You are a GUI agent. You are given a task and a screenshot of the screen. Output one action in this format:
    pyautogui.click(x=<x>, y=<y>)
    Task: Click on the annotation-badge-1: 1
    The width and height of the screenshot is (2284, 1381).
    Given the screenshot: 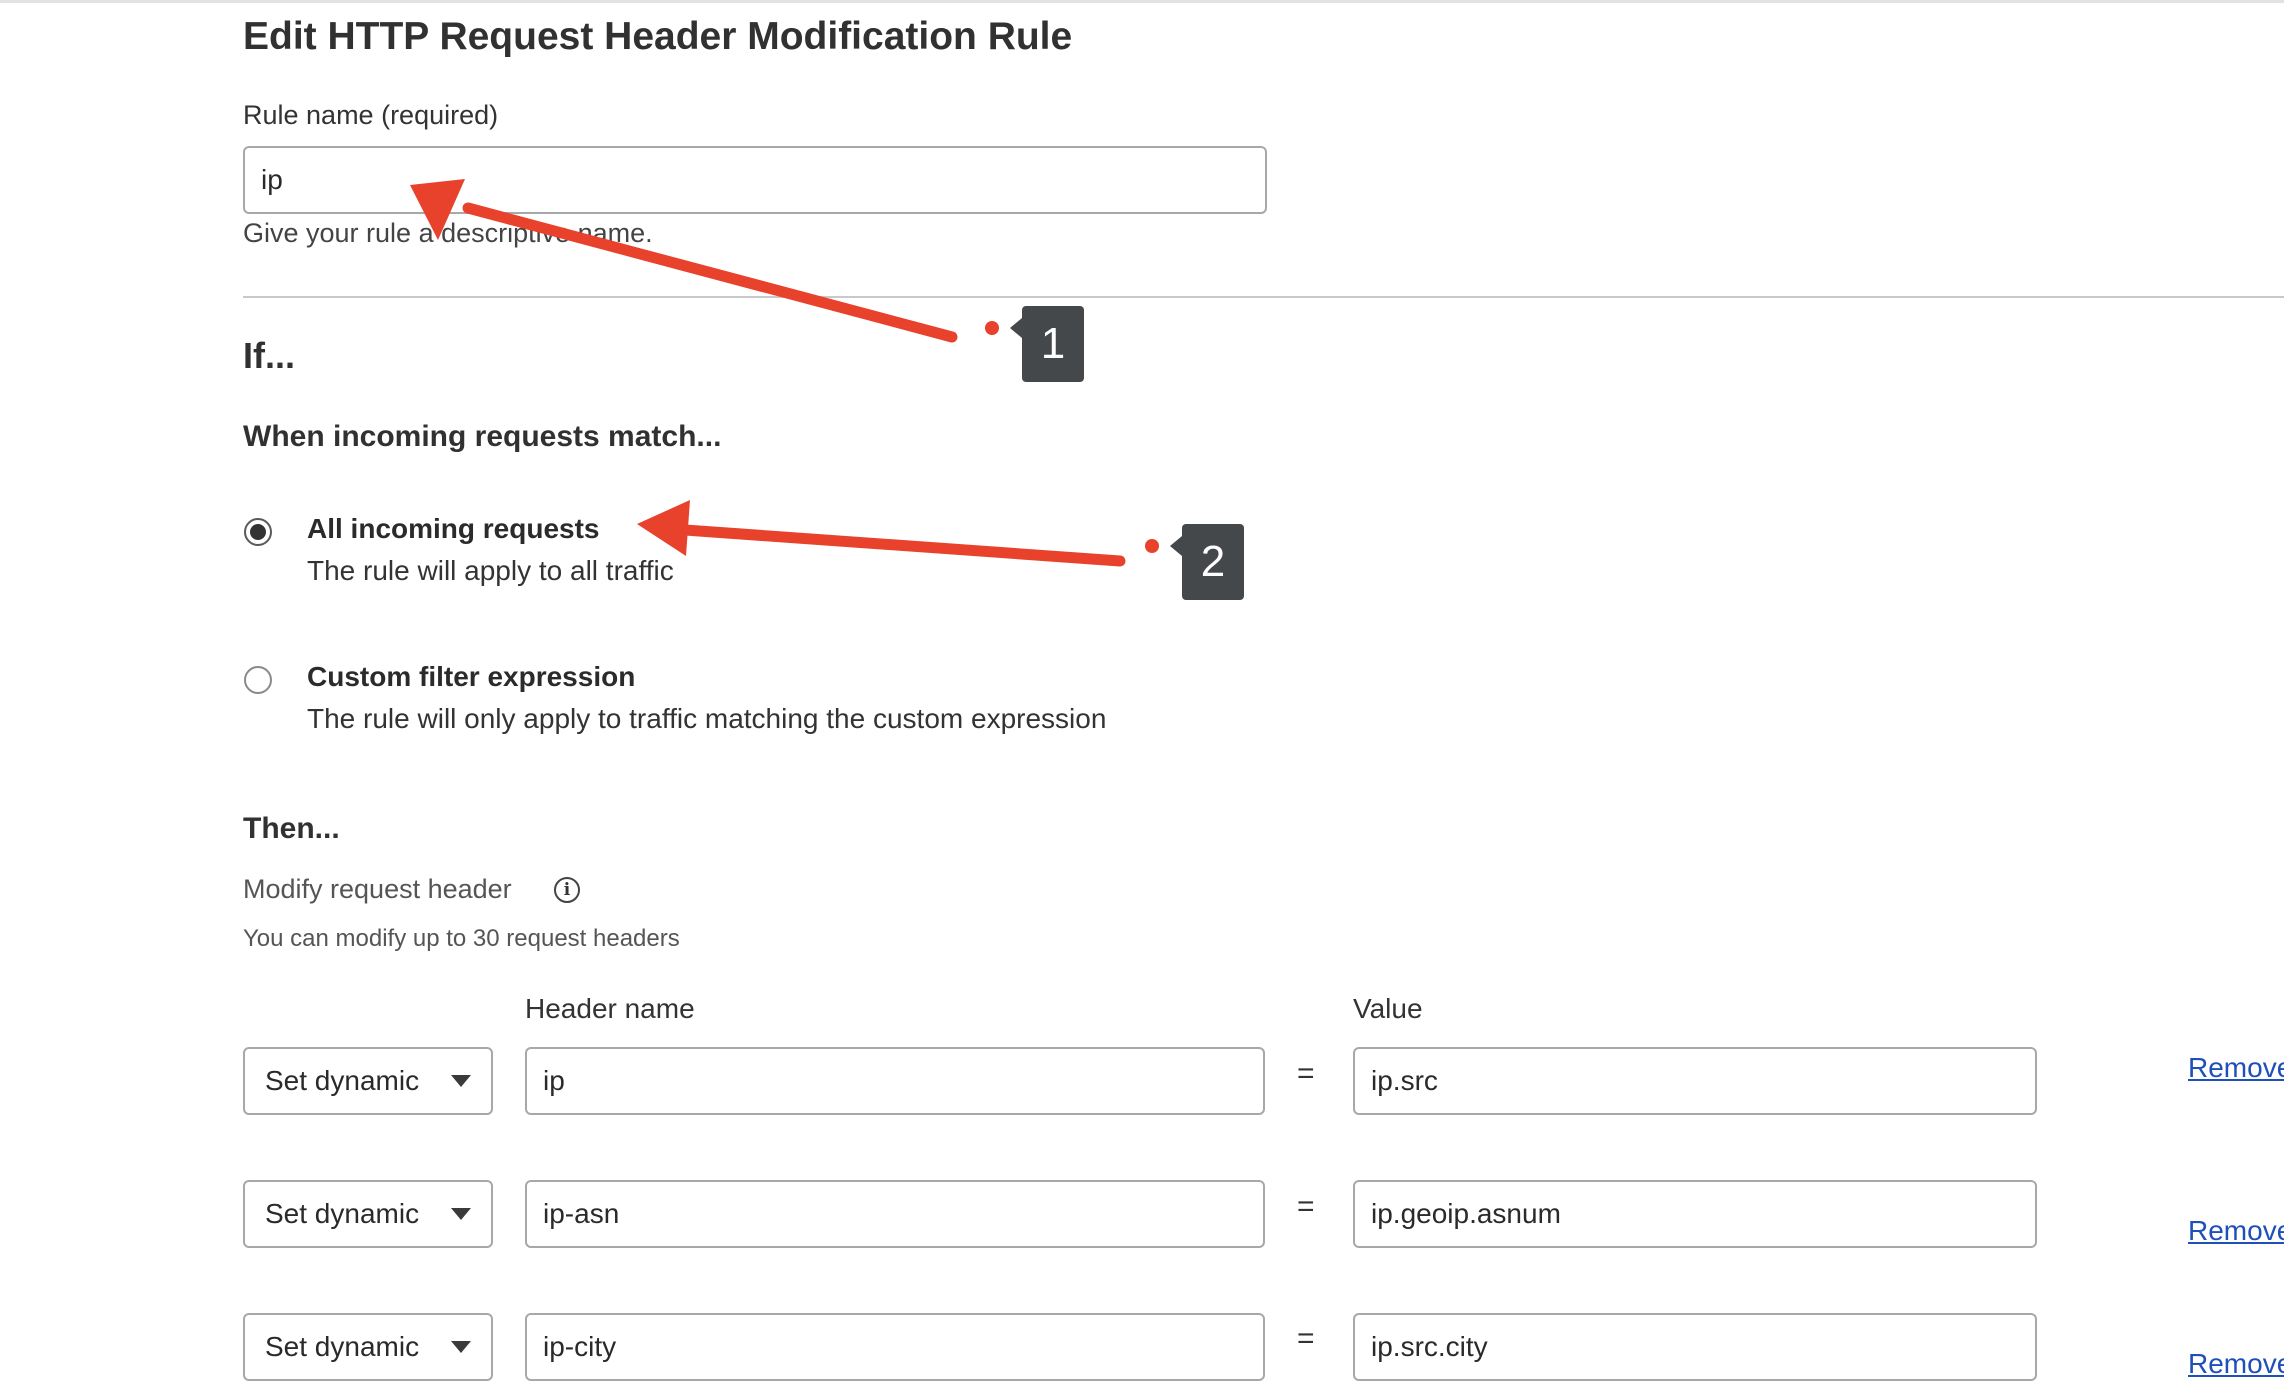 What is the action you would take?
    pyautogui.click(x=1053, y=344)
    